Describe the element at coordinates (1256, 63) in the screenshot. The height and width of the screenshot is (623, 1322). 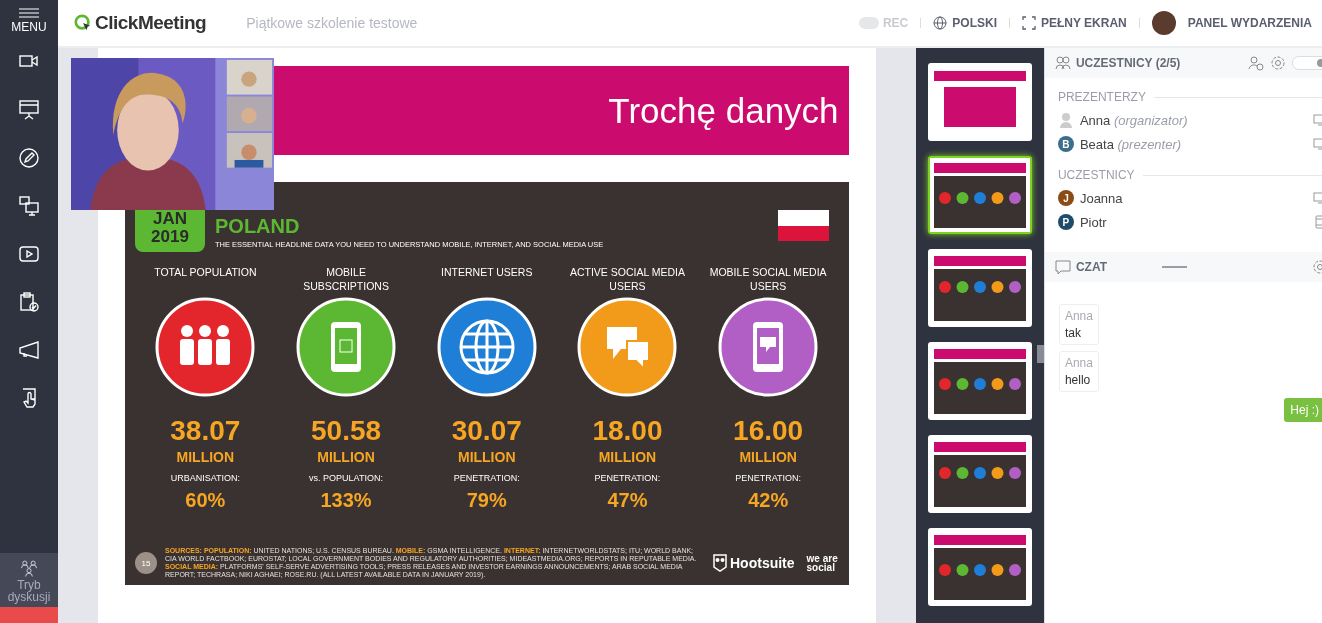
I see `add-user-icon` at that location.